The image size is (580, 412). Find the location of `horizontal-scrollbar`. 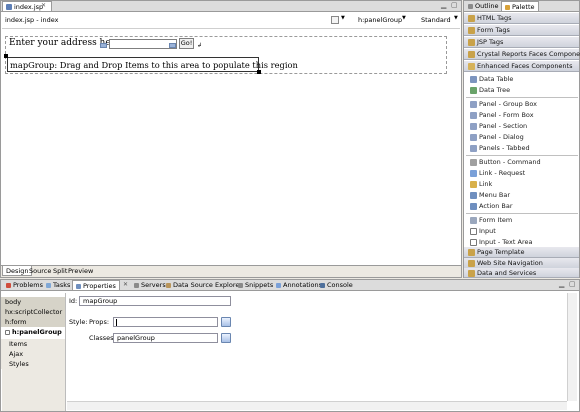

horizontal-scrollbar is located at coordinates (317, 405).